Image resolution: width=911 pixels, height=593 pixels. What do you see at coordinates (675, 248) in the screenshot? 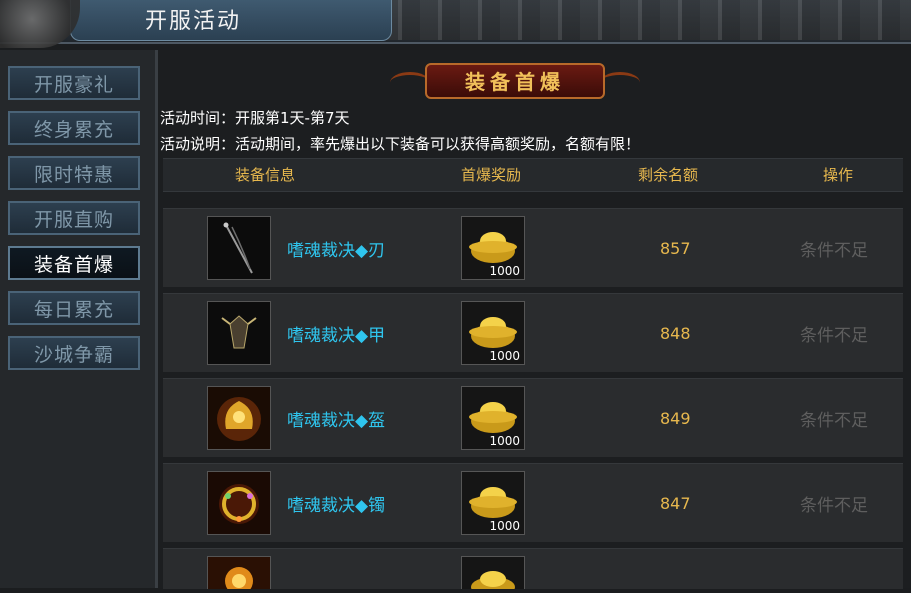
I see `remaining-count: 857` at bounding box center [675, 248].